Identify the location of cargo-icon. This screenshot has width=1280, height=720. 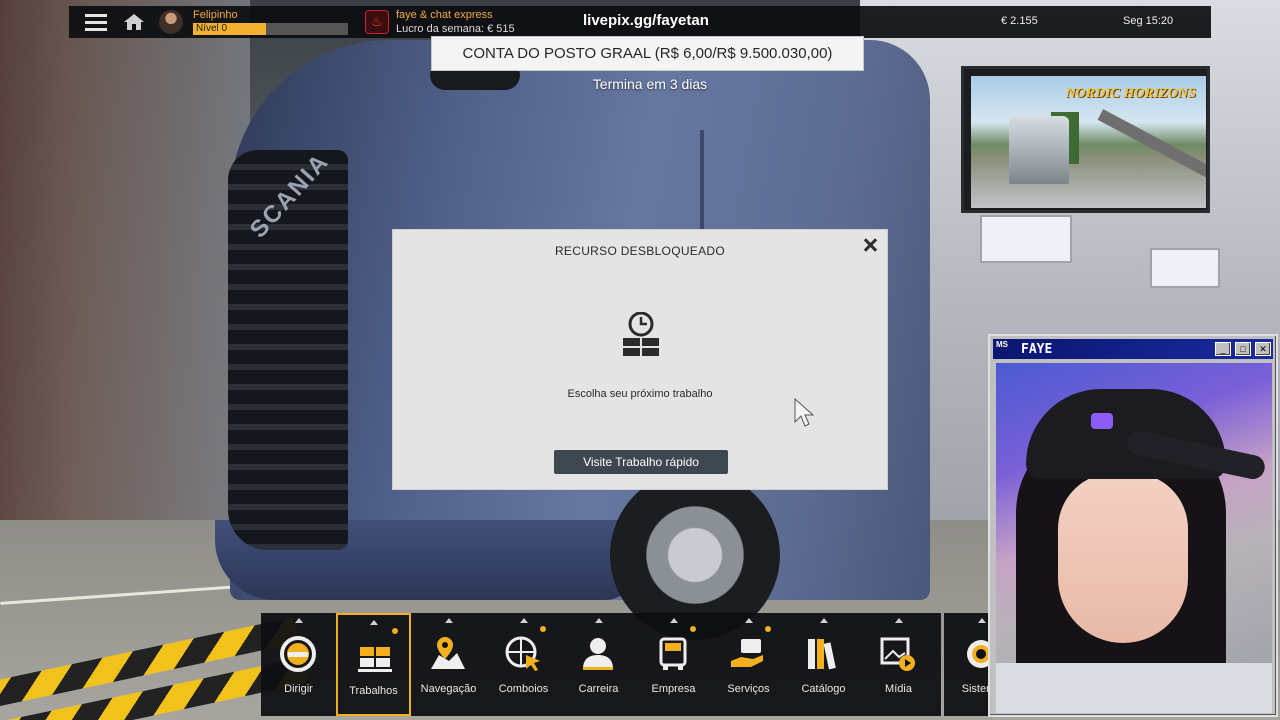
(375, 656).